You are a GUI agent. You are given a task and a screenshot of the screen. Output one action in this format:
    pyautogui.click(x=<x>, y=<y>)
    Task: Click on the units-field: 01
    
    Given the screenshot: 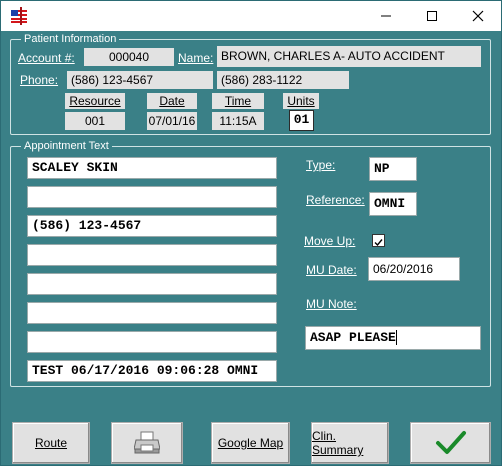 What is the action you would take?
    pyautogui.click(x=301, y=120)
    